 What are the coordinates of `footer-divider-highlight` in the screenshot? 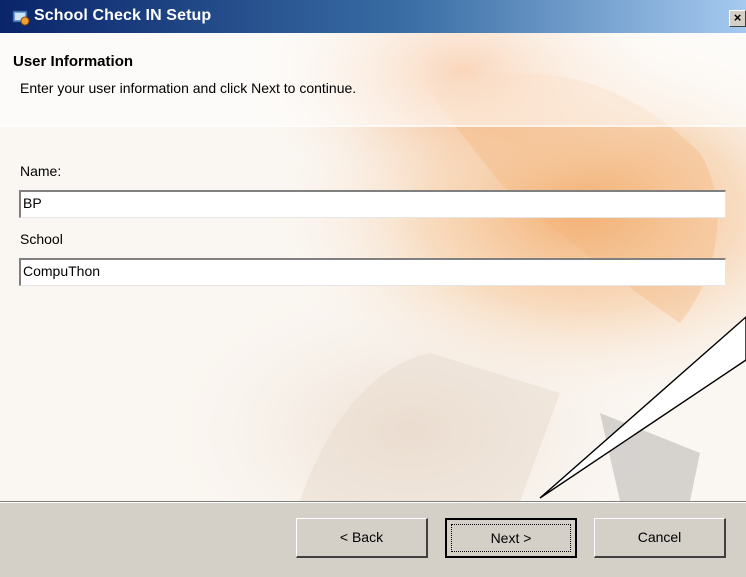 It's located at (373, 502).